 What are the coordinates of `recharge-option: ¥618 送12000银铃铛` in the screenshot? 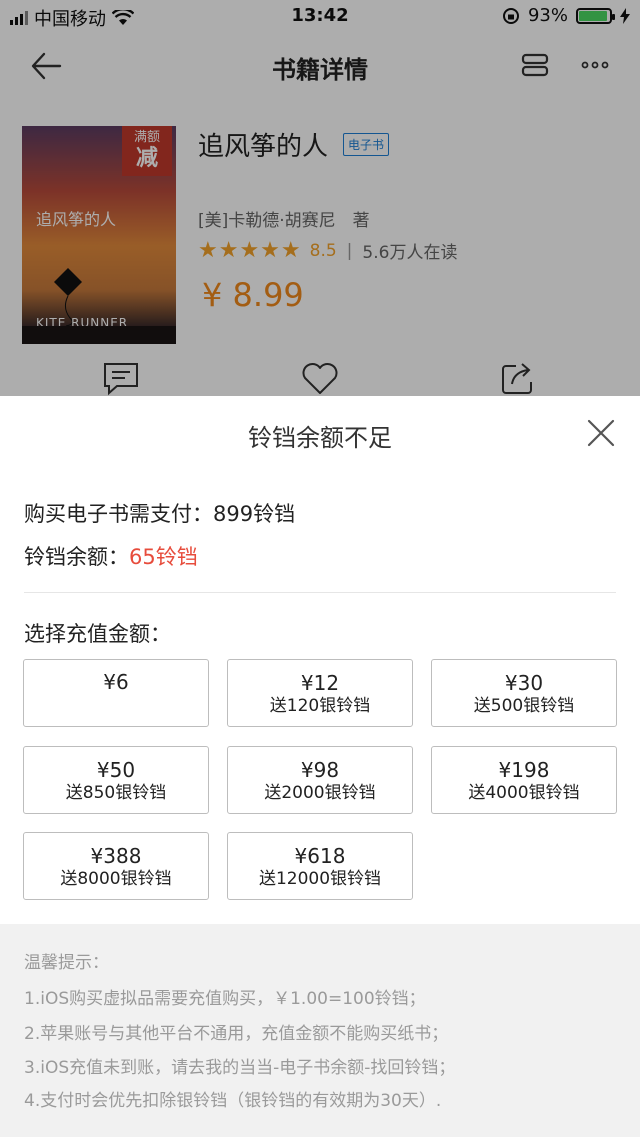 It's located at (320, 866).